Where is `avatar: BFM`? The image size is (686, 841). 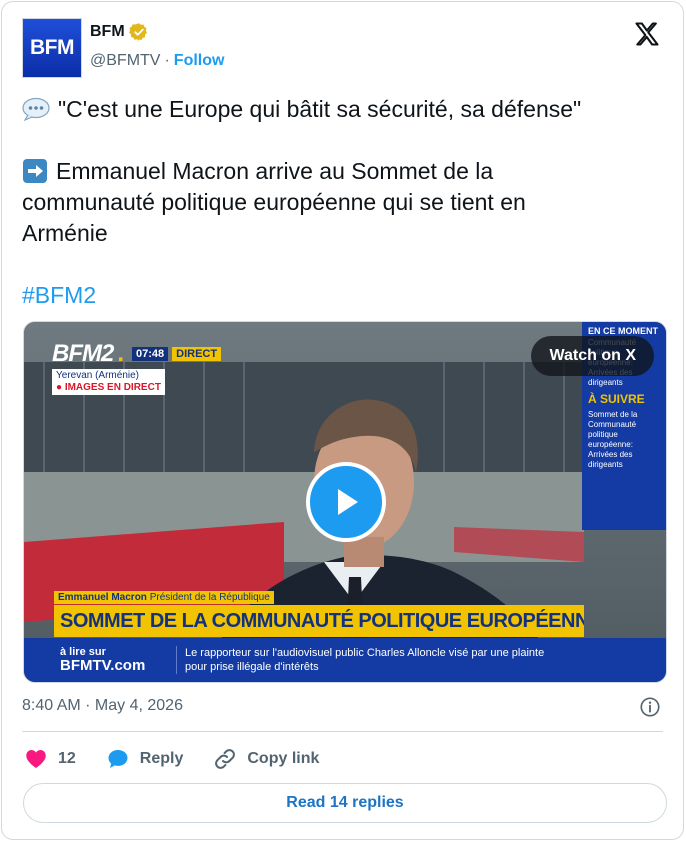 avatar: BFM is located at coordinates (52, 48).